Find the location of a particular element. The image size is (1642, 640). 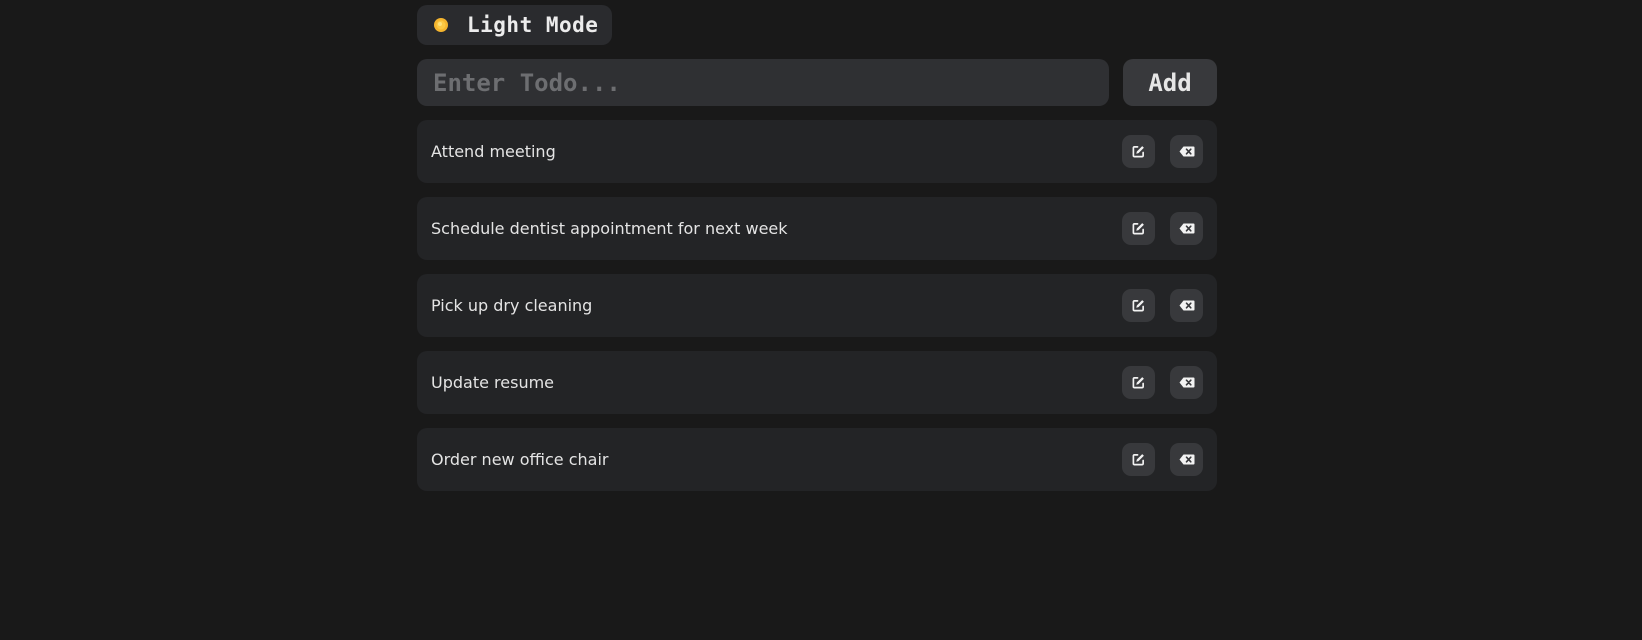

todo-item: Update resume is located at coordinates (817, 382).